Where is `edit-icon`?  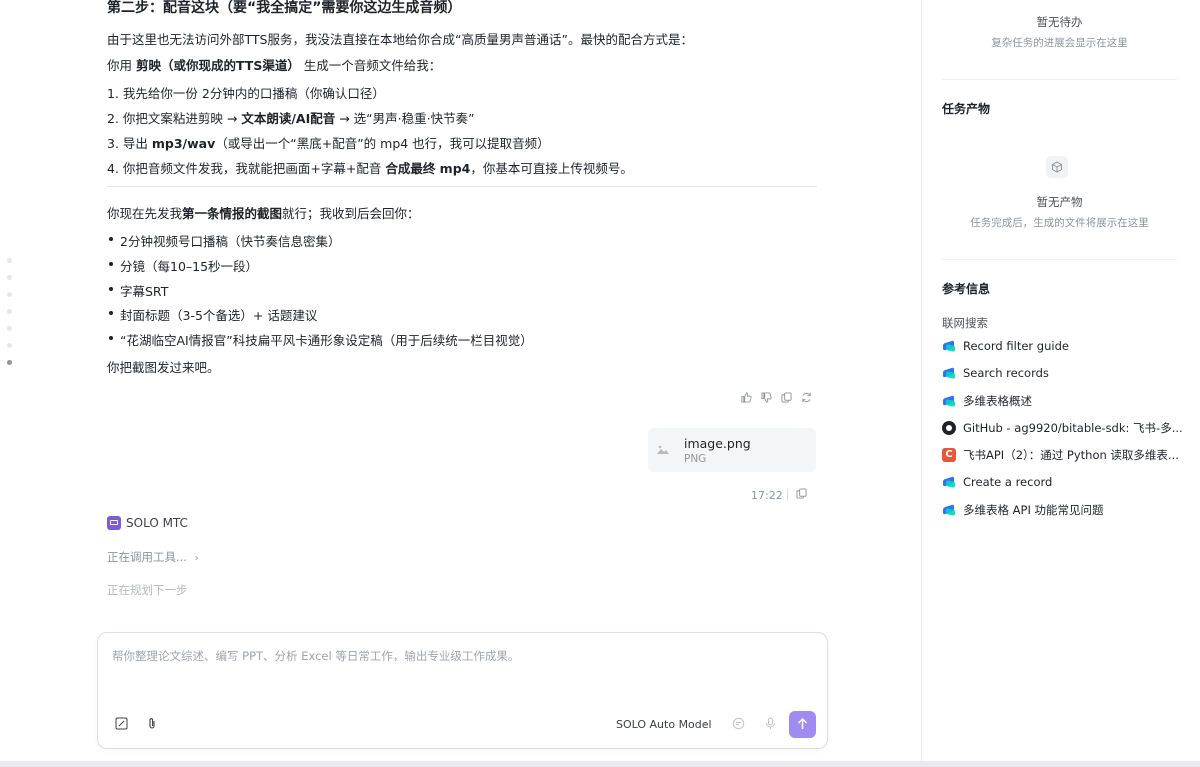
edit-icon is located at coordinates (121, 723).